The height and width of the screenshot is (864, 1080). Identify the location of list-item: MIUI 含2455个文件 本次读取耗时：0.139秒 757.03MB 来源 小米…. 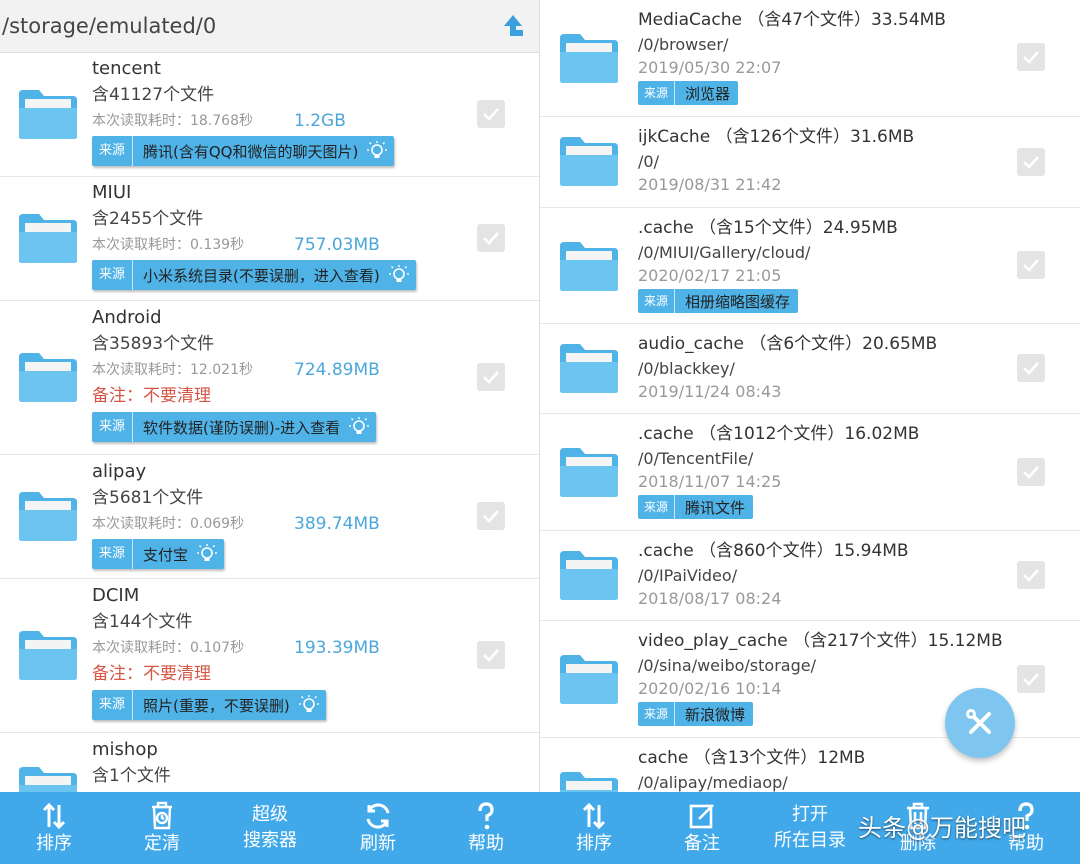
(269, 239).